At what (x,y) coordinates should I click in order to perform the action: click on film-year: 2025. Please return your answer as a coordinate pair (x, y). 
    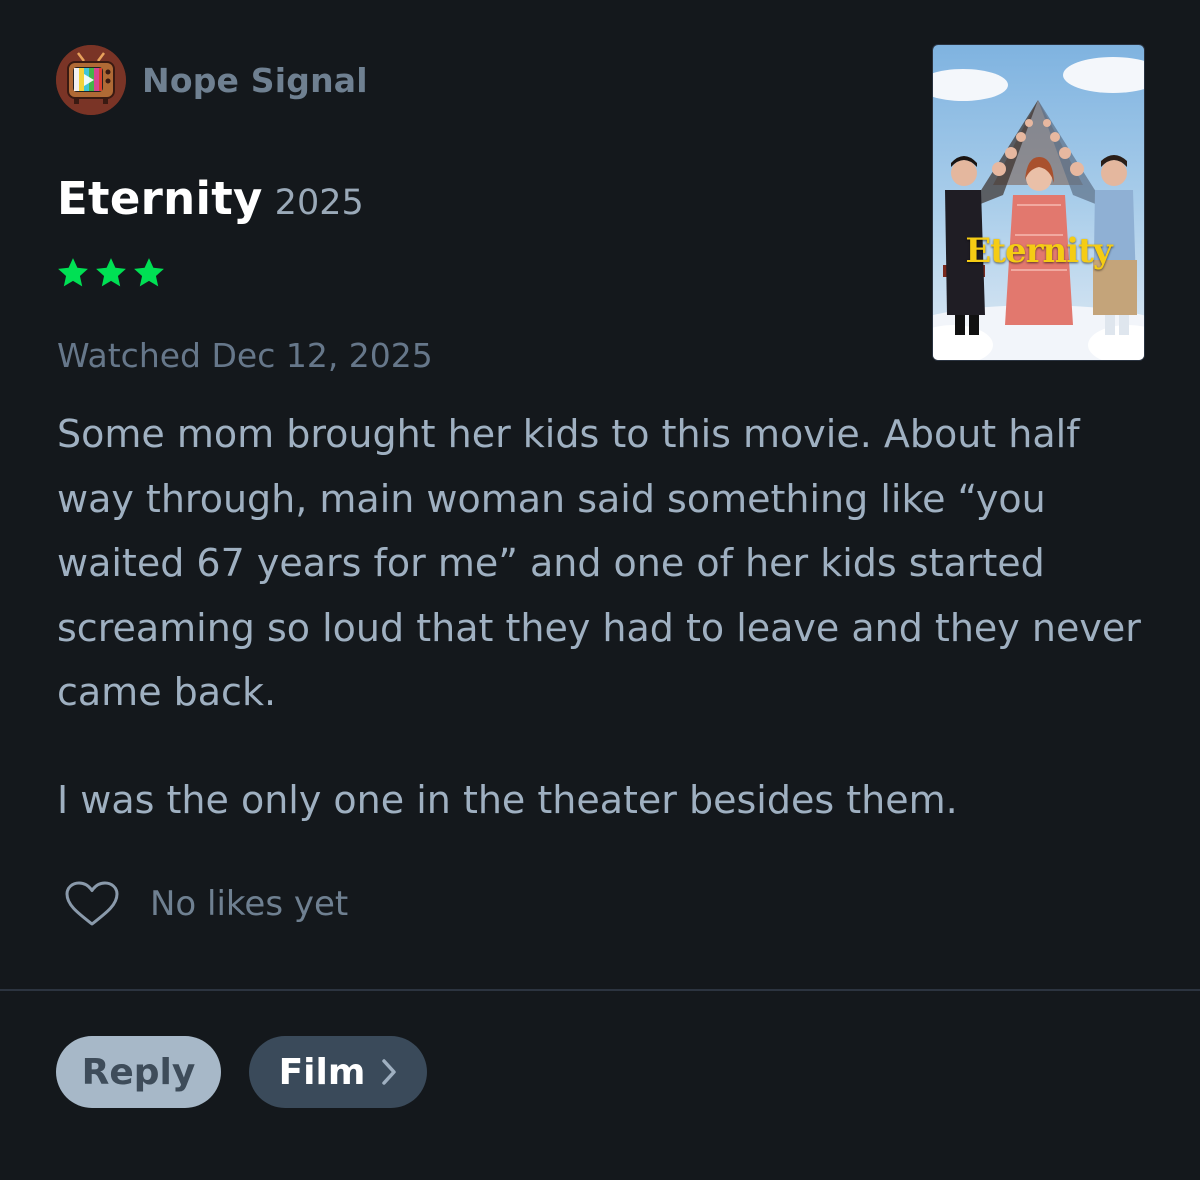
    Looking at the image, I should click on (319, 203).